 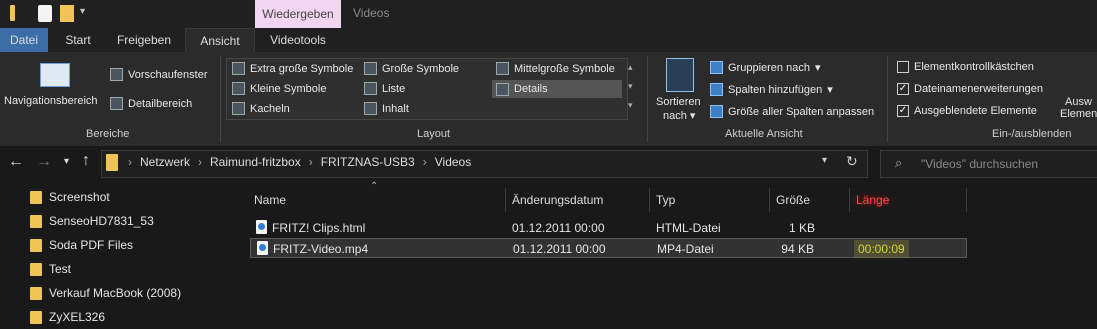 What do you see at coordinates (824, 160) in the screenshot?
I see `address-dropdown-icon: ▾` at bounding box center [824, 160].